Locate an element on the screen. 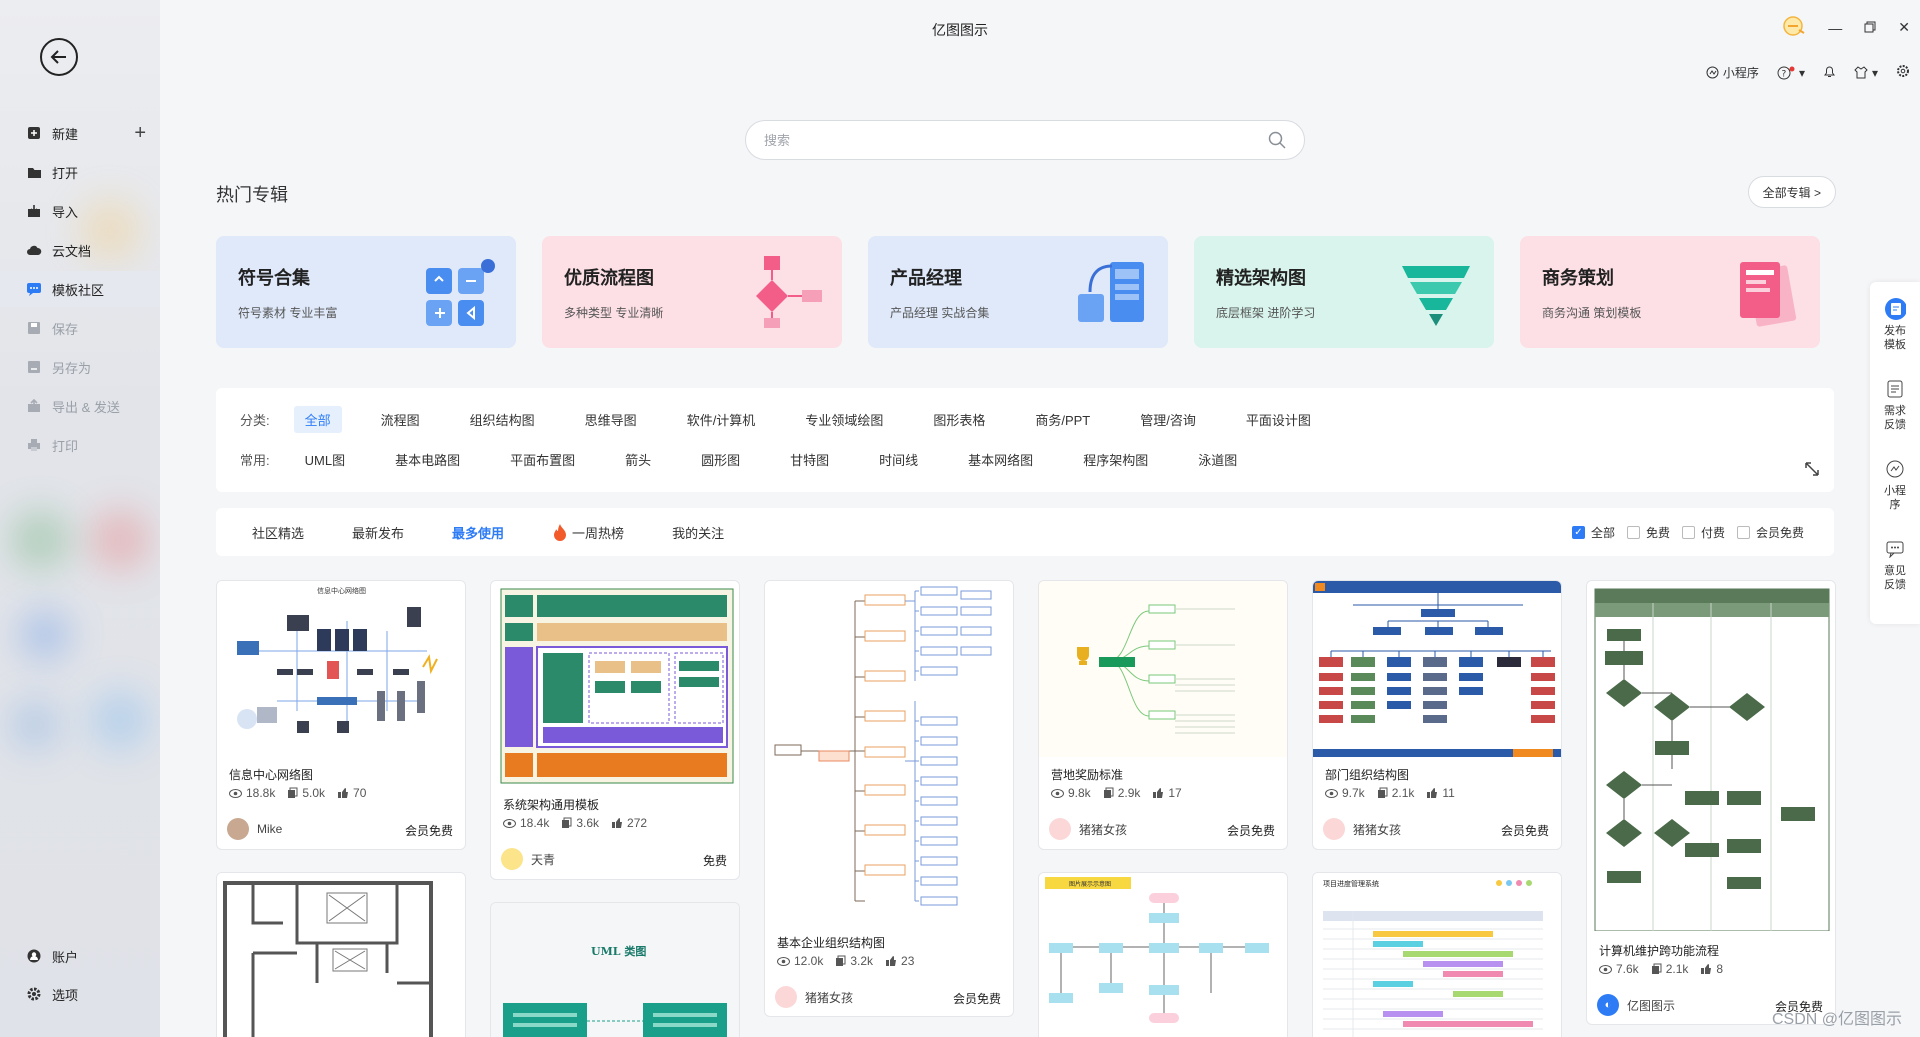 This screenshot has height=1037, width=1920. template-card: 图片展示示意图 is located at coordinates (1163, 954).